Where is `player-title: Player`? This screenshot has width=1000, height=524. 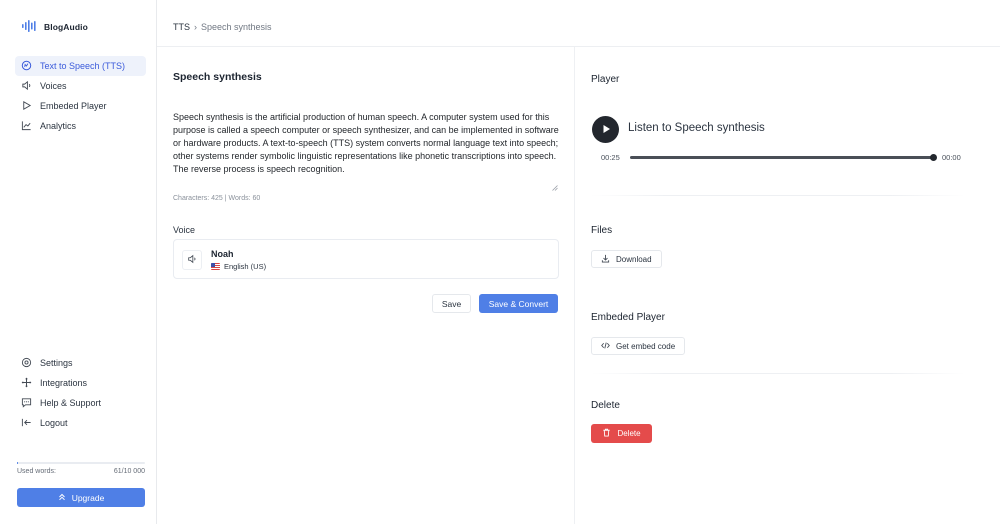
player-title: Player is located at coordinates (605, 79).